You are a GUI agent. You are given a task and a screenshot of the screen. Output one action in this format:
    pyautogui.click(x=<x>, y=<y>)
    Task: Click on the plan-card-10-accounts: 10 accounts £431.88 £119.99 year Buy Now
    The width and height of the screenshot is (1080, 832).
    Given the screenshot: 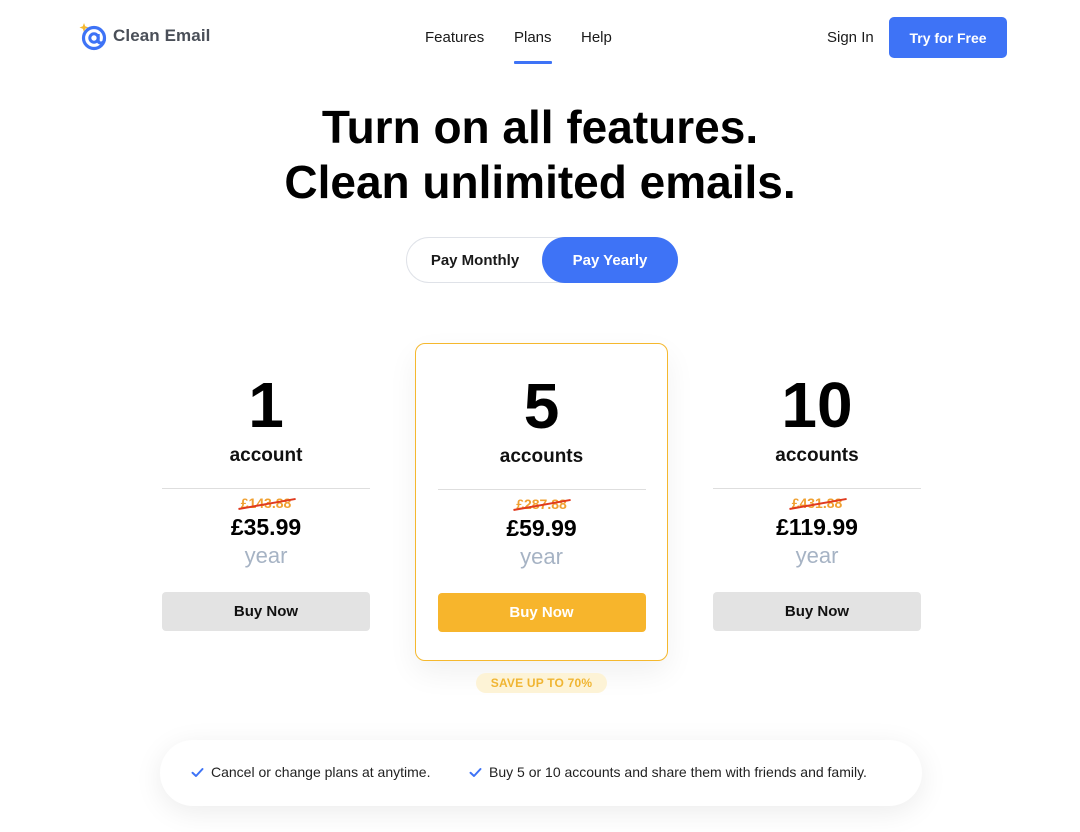 What is the action you would take?
    pyautogui.click(x=817, y=495)
    